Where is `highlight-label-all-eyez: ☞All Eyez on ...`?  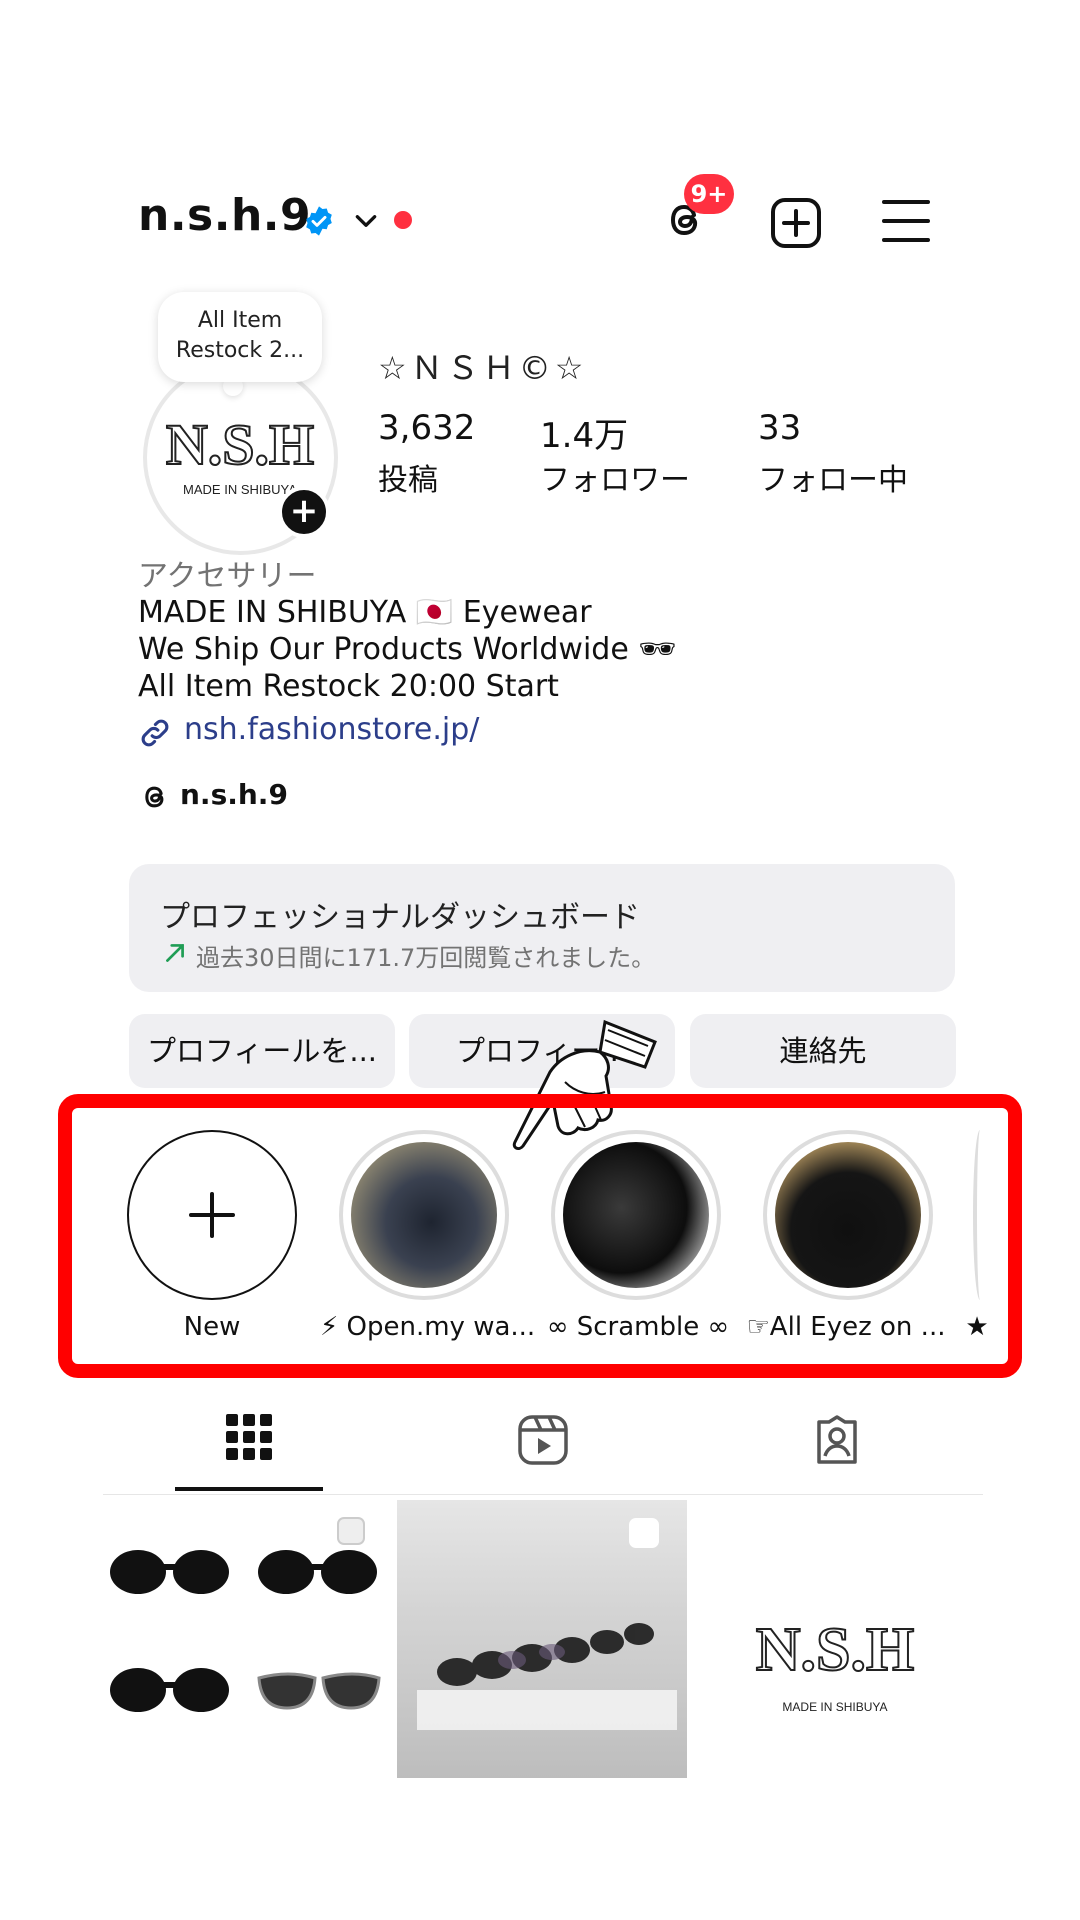 highlight-label-all-eyez: ☞All Eyez on ... is located at coordinates (846, 1327).